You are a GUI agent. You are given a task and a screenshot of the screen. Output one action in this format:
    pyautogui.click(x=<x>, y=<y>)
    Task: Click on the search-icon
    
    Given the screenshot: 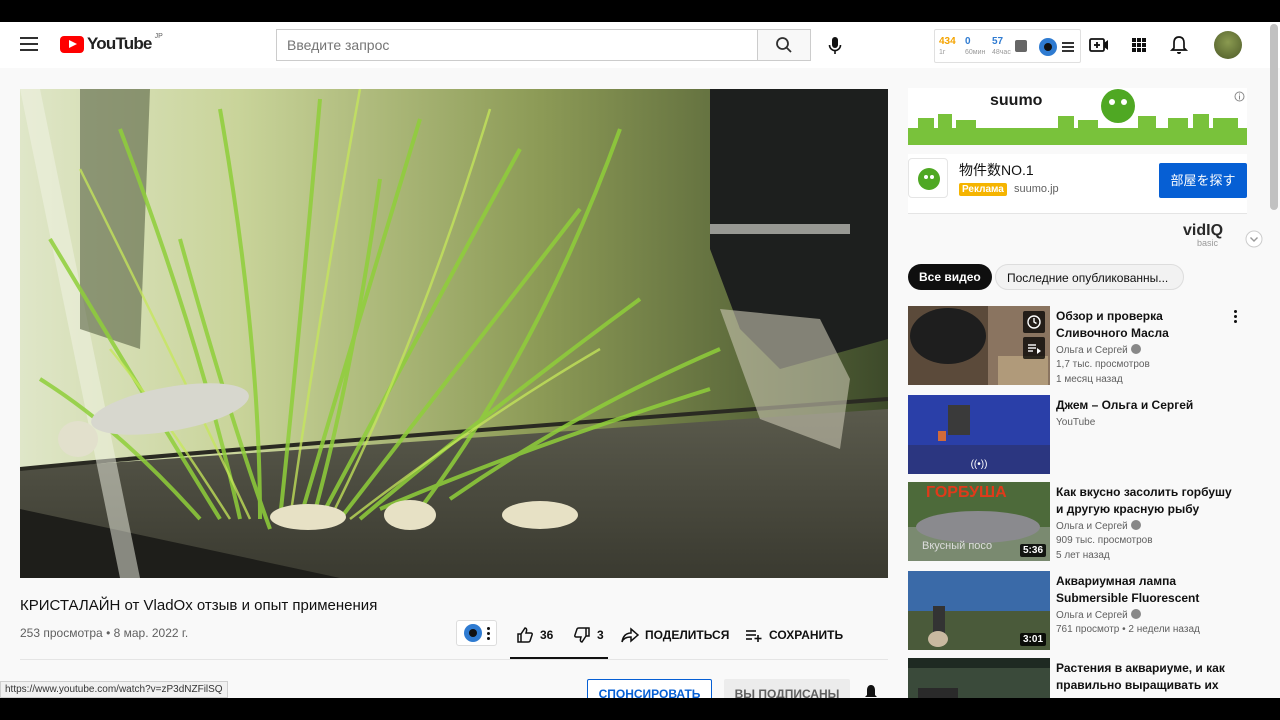 What is the action you would take?
    pyautogui.click(x=784, y=45)
    